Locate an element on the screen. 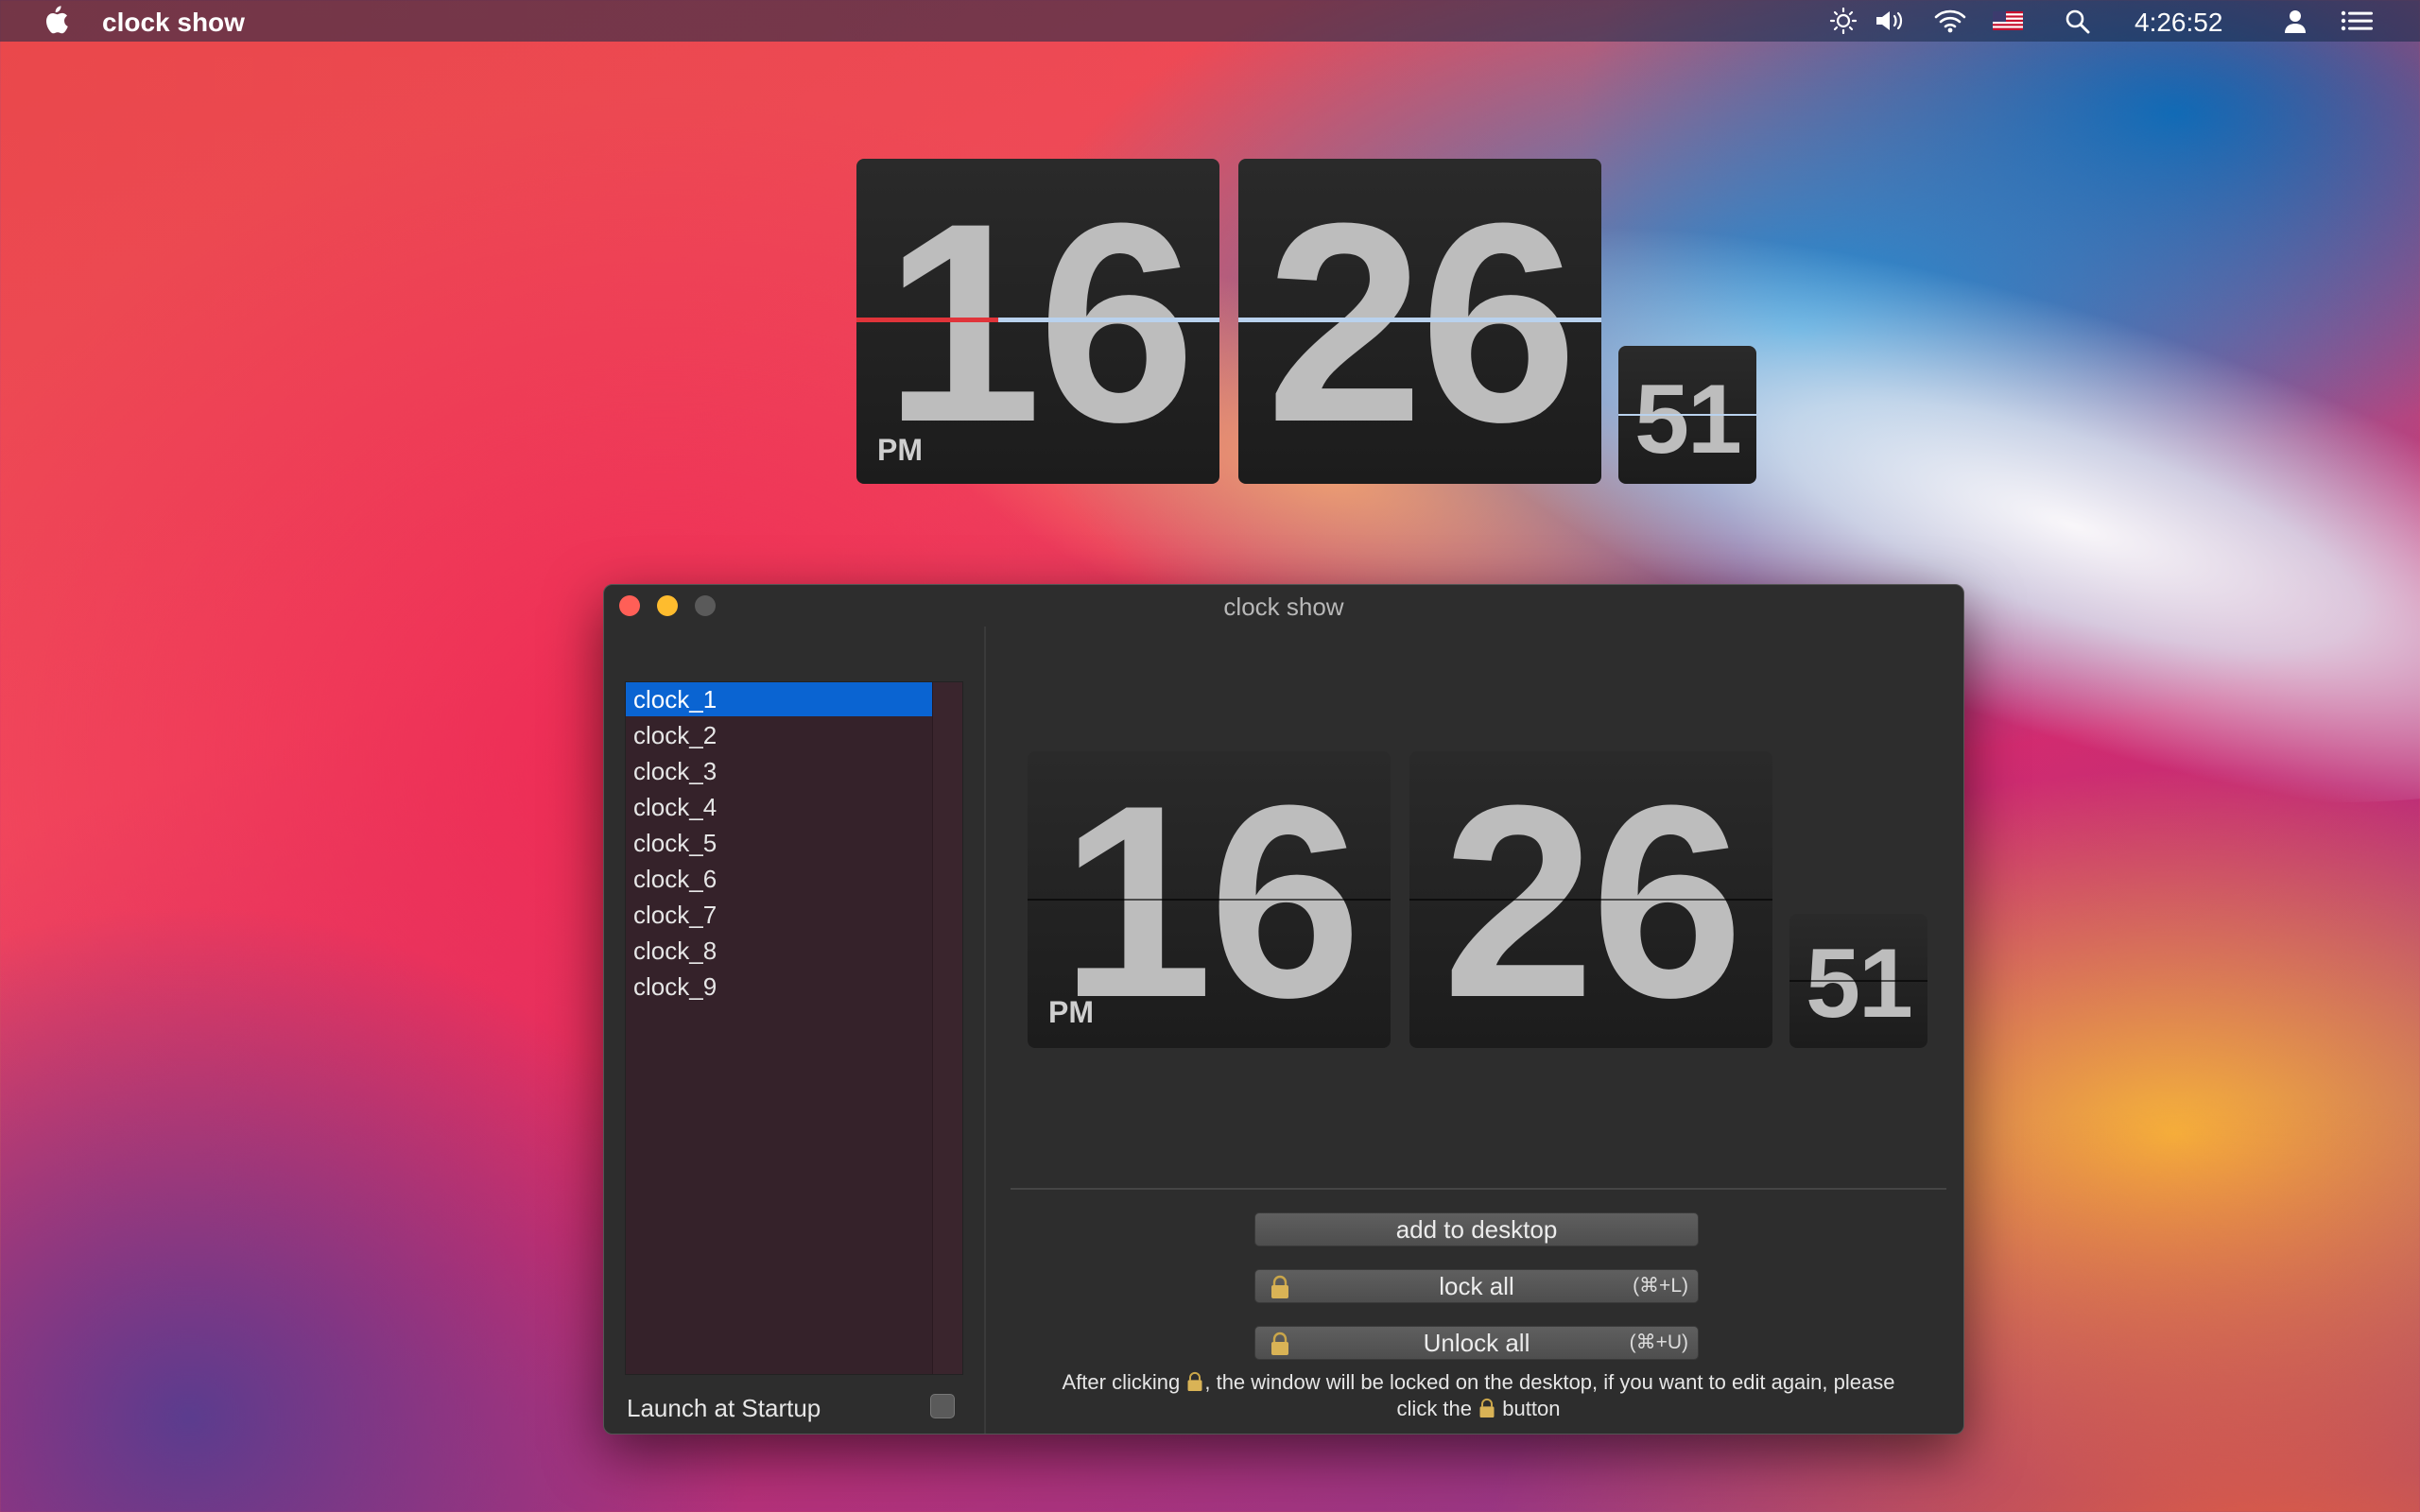  list-item: clock_2 is located at coordinates (779, 735).